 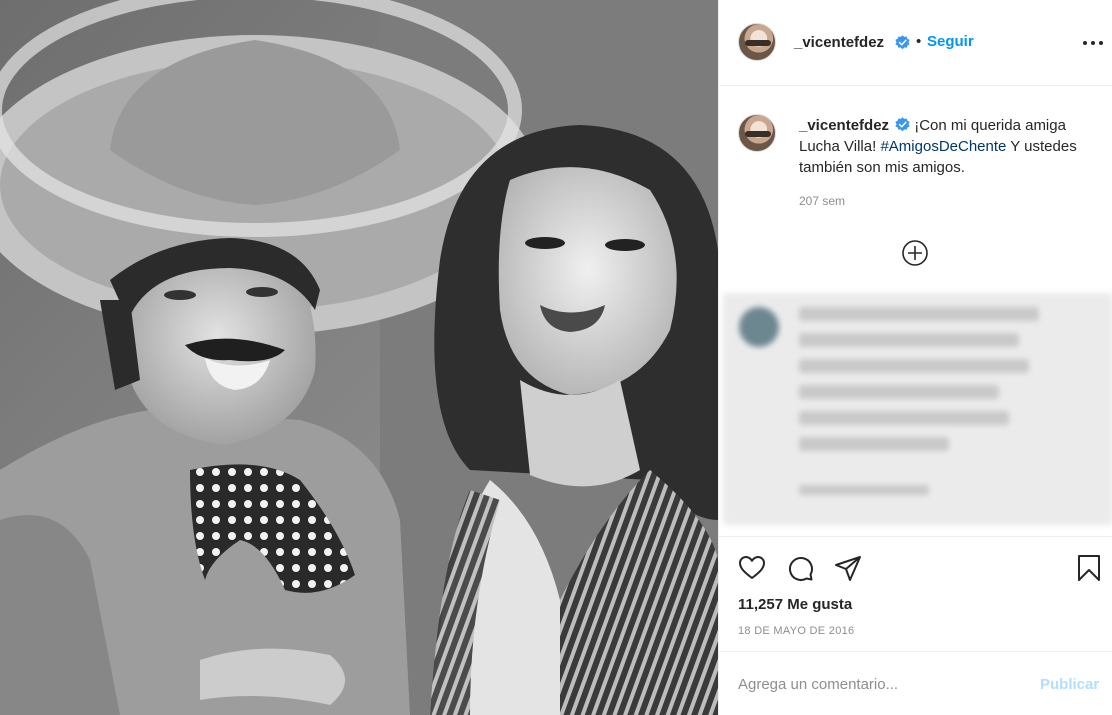 What do you see at coordinates (878, 684) in the screenshot?
I see `comment-input` at bounding box center [878, 684].